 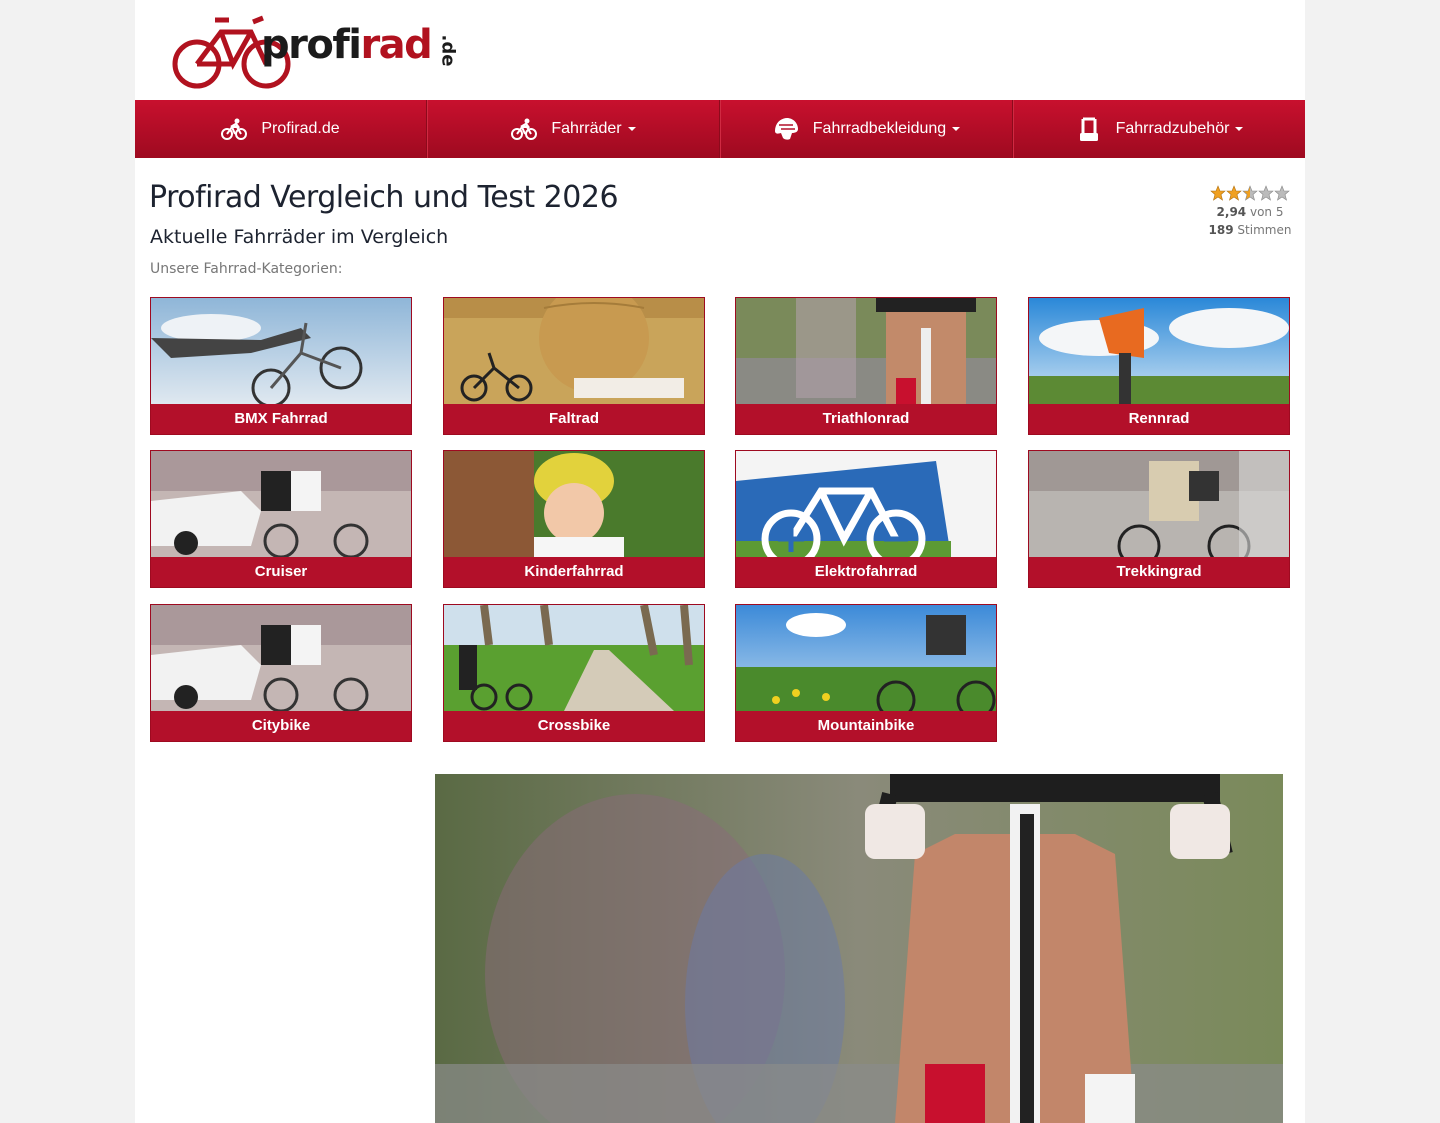 What do you see at coordinates (1159, 419) in the screenshot?
I see `category-label: Rennrad` at bounding box center [1159, 419].